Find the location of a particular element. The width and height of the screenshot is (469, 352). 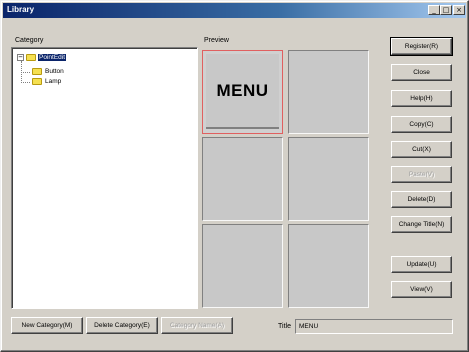

close-button: Close is located at coordinates (421, 72).